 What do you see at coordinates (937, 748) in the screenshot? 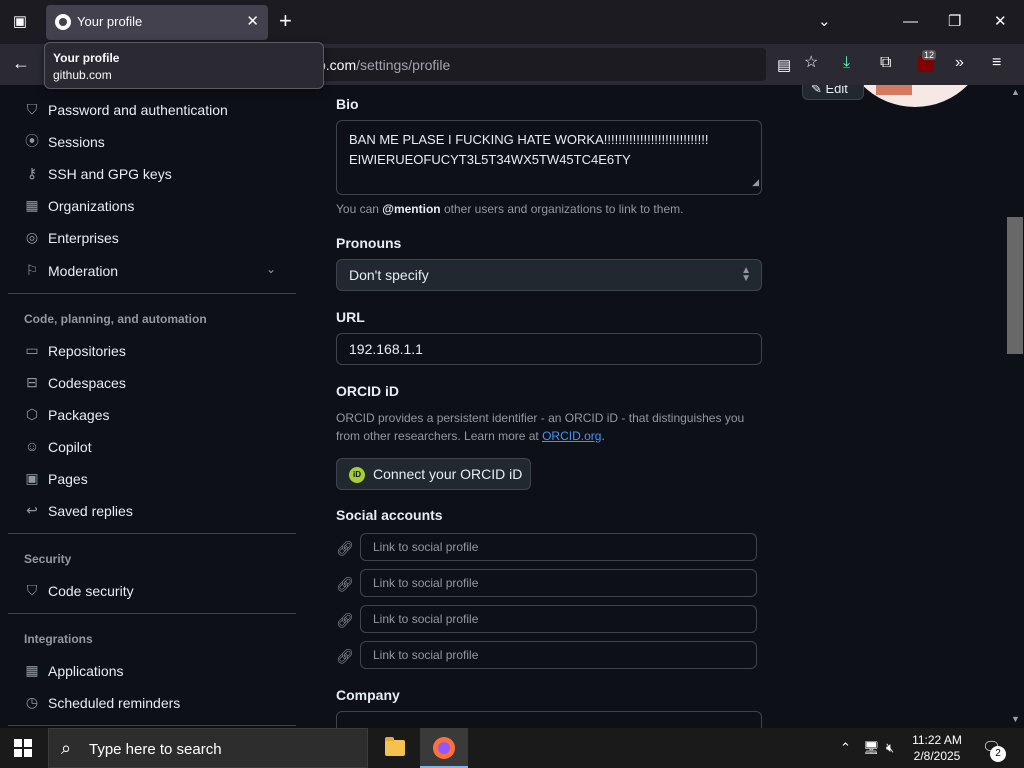
I see `taskbar-clock: 11:22 AM 2/8/2025` at bounding box center [937, 748].